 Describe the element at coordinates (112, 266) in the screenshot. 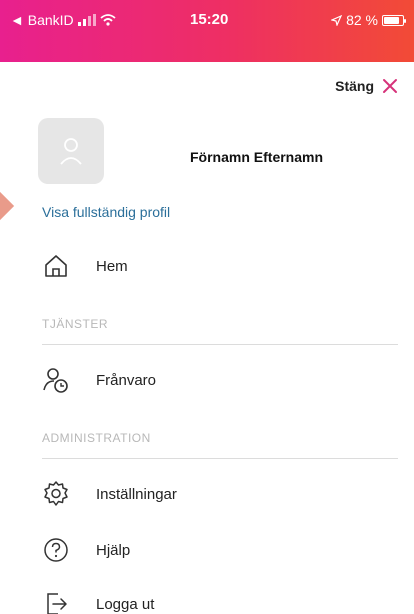

I see `menu-item-label: Hem` at that location.